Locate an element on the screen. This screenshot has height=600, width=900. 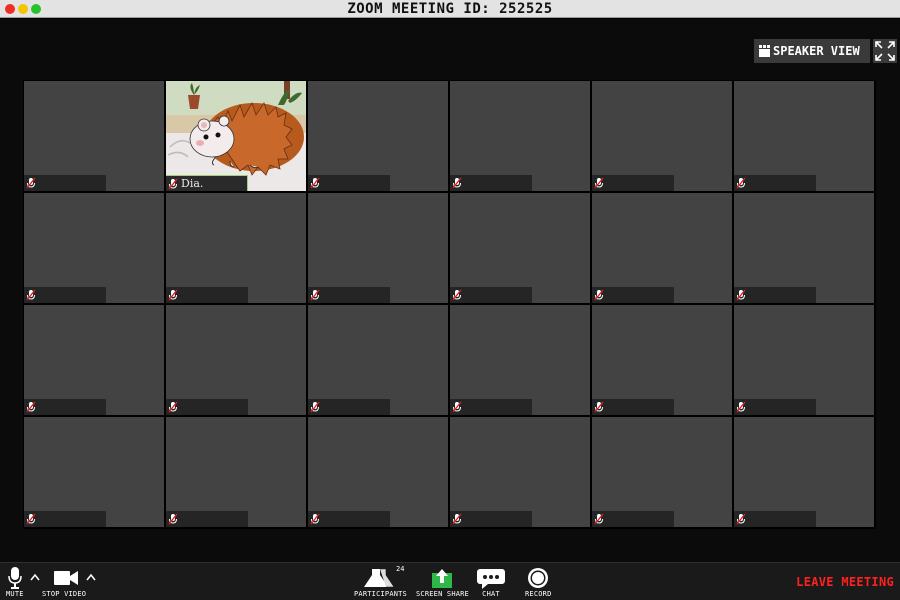
leave-meeting-button: LEAVE MEETING is located at coordinates (845, 582).